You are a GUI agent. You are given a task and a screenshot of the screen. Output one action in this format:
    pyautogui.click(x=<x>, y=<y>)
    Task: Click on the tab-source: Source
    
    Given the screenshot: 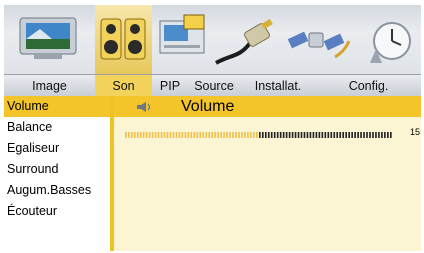 What is the action you would take?
    pyautogui.click(x=214, y=85)
    